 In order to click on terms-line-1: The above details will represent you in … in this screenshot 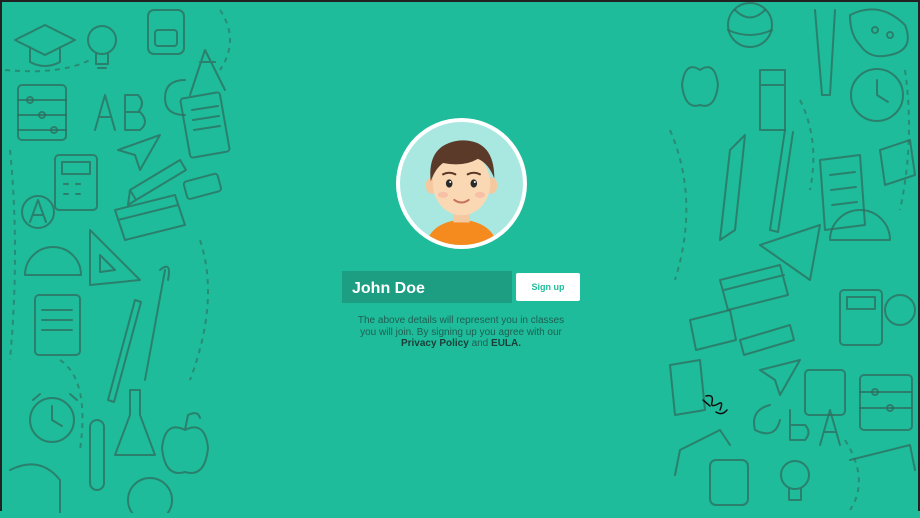, I will do `click(461, 320)`.